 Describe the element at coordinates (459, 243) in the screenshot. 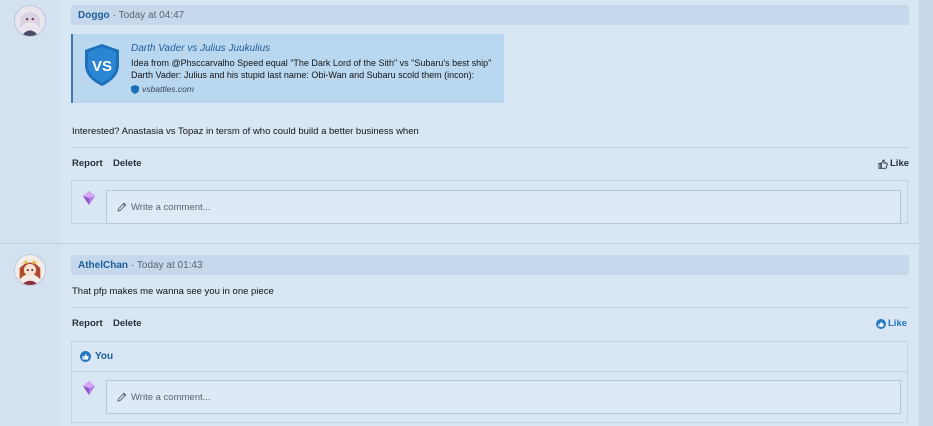

I see `post-divider` at that location.